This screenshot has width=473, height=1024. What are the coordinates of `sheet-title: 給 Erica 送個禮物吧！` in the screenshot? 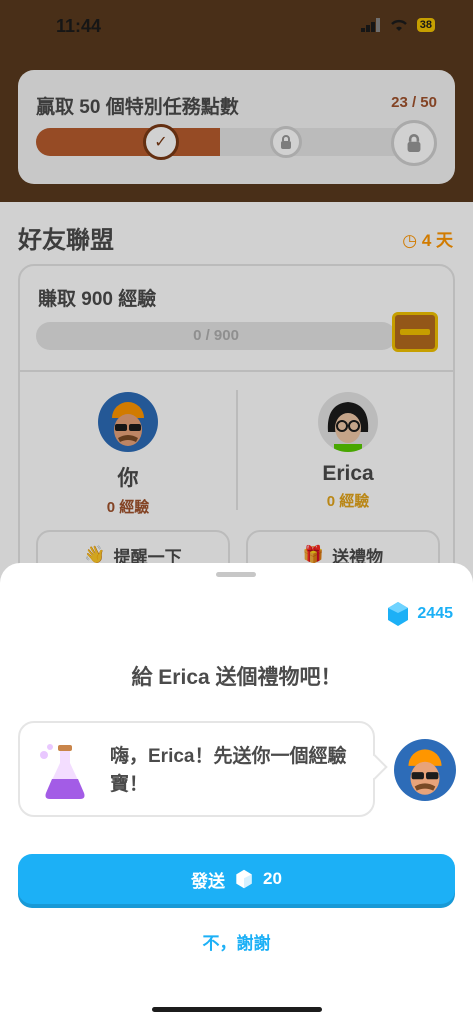 It's located at (236, 677).